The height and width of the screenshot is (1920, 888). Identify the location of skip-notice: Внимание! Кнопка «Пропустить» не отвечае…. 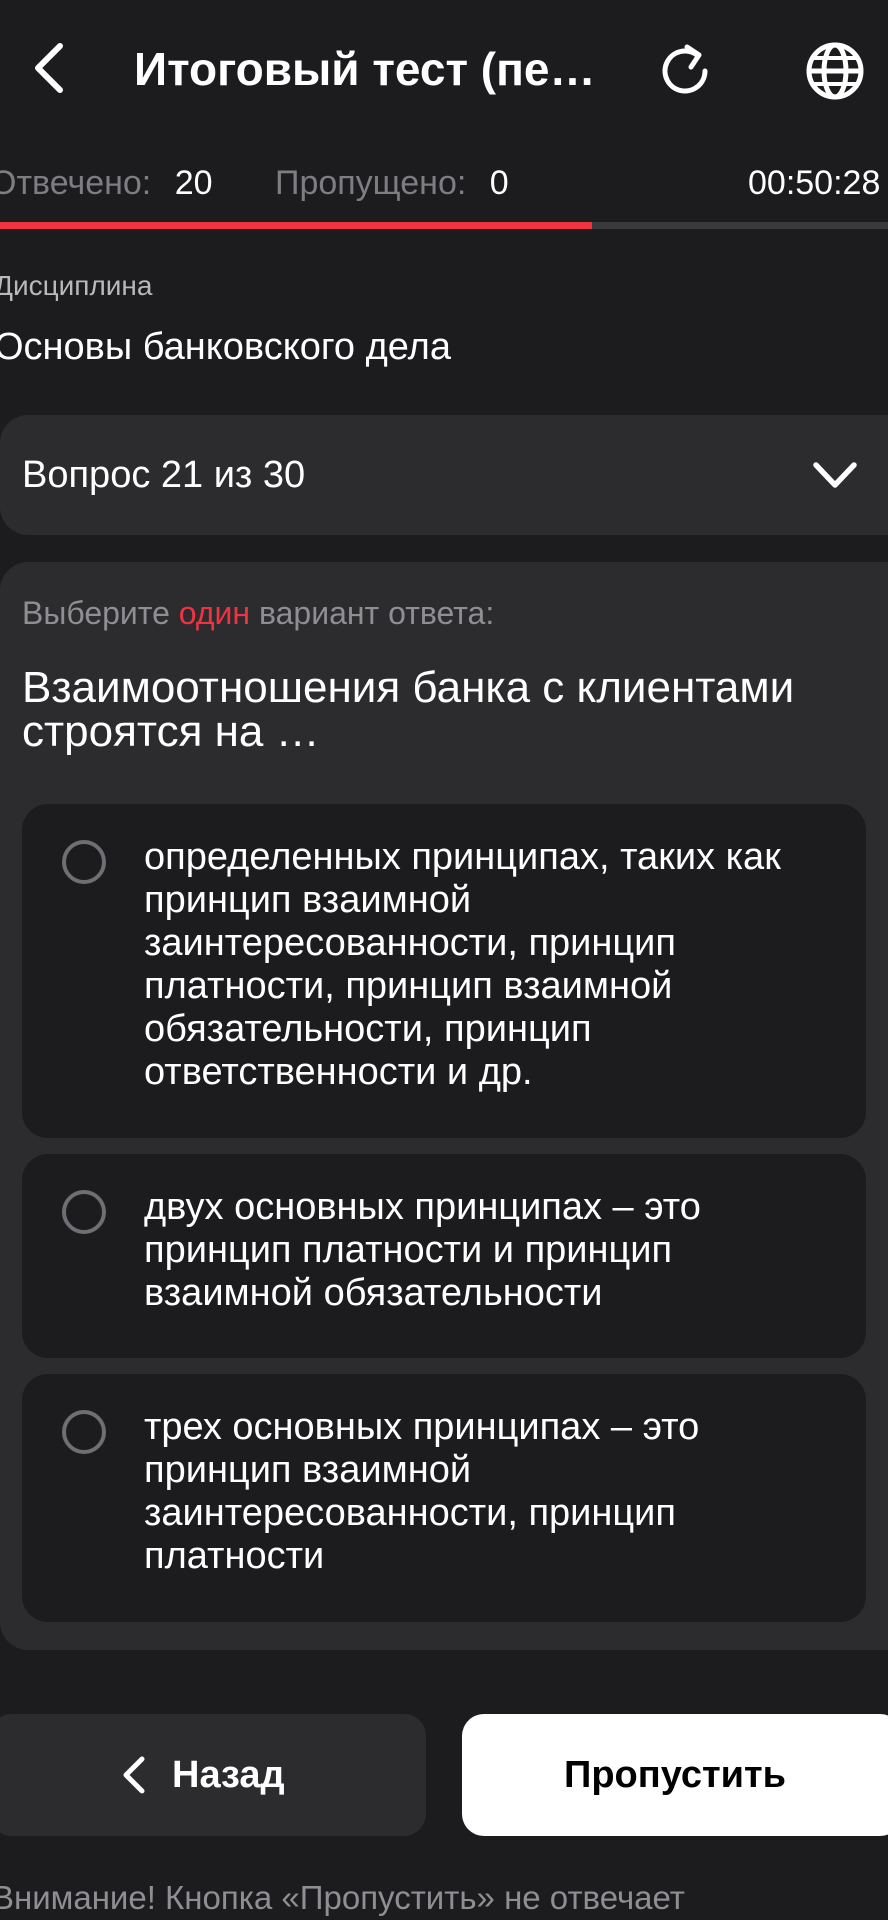
(342, 1897).